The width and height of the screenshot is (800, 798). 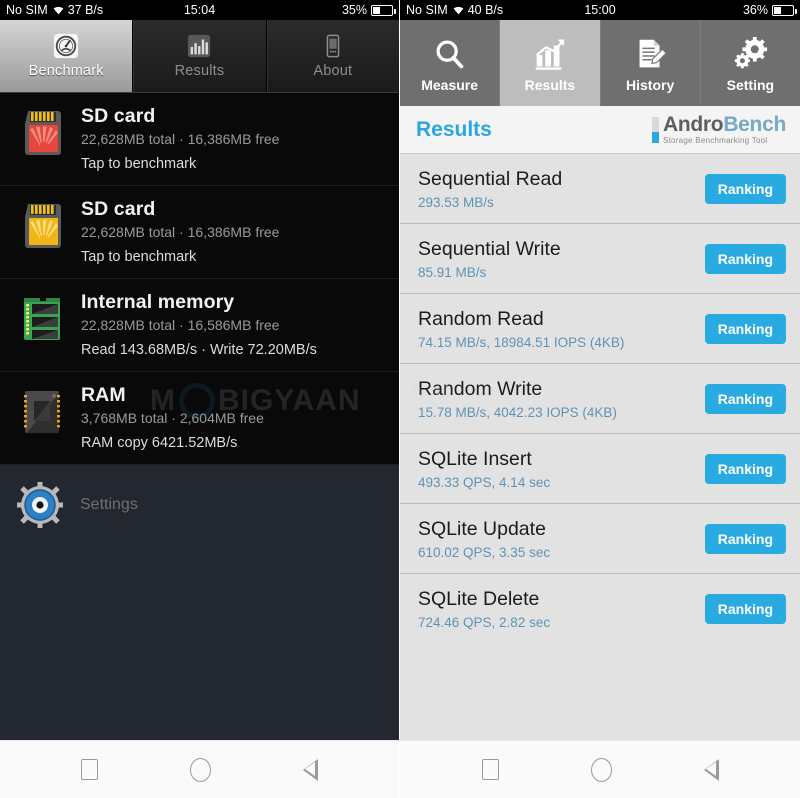 What do you see at coordinates (42, 412) in the screenshot?
I see `ram-chip-icon` at bounding box center [42, 412].